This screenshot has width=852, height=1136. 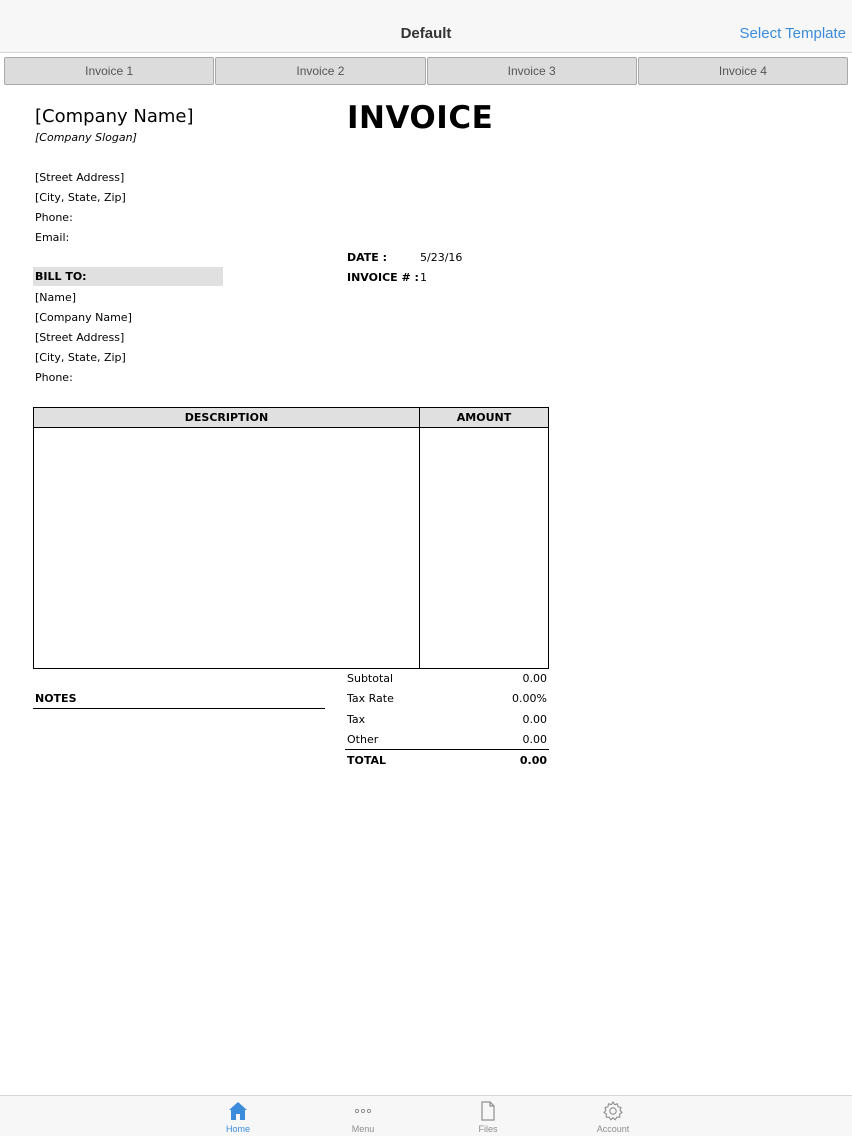 What do you see at coordinates (79, 178) in the screenshot?
I see `company-street: [Street Address]` at bounding box center [79, 178].